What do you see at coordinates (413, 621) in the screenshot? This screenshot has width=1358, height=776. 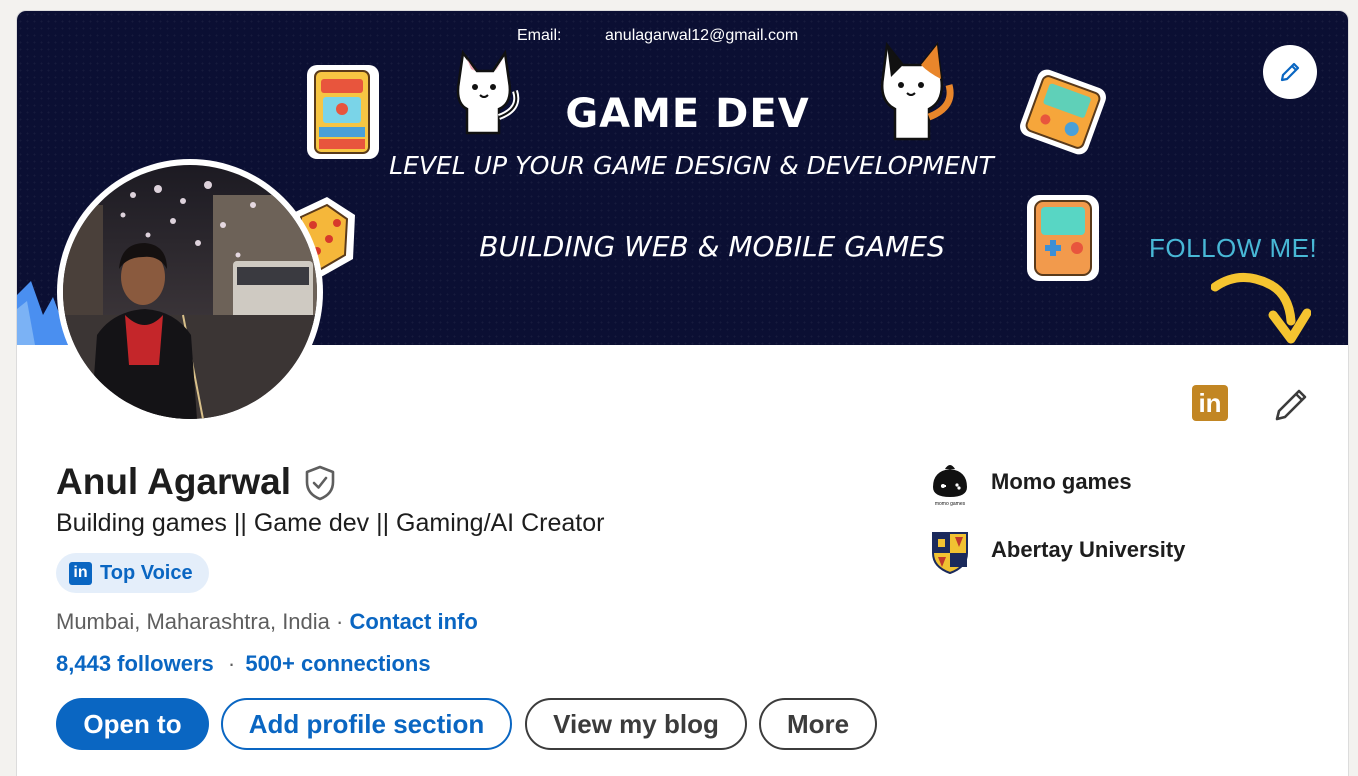 I see `contact-info-link: Contact info` at bounding box center [413, 621].